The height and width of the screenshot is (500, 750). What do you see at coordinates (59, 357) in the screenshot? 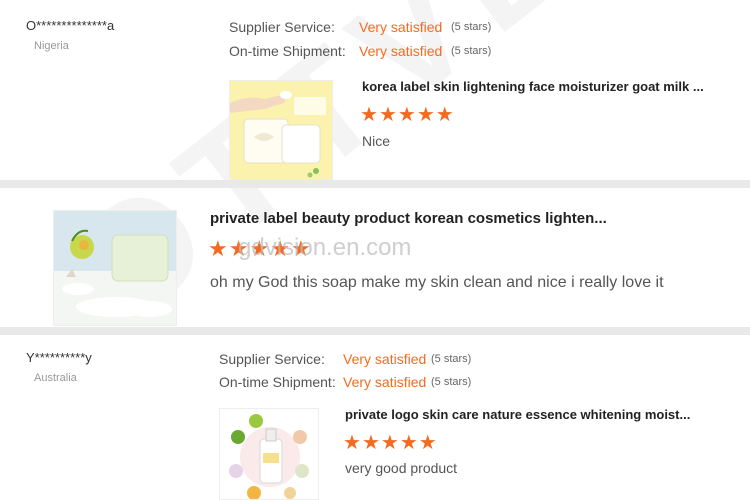
I see `reviewer-name: Y**********y` at bounding box center [59, 357].